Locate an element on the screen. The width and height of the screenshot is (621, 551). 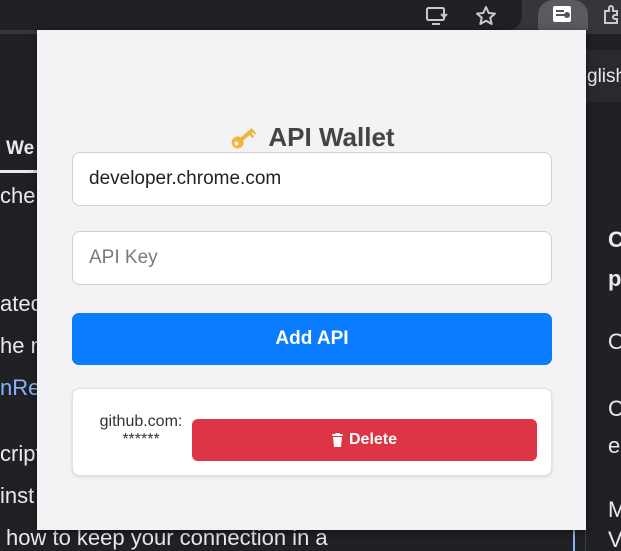
bg-side-text: O is located at coordinates (614, 341).